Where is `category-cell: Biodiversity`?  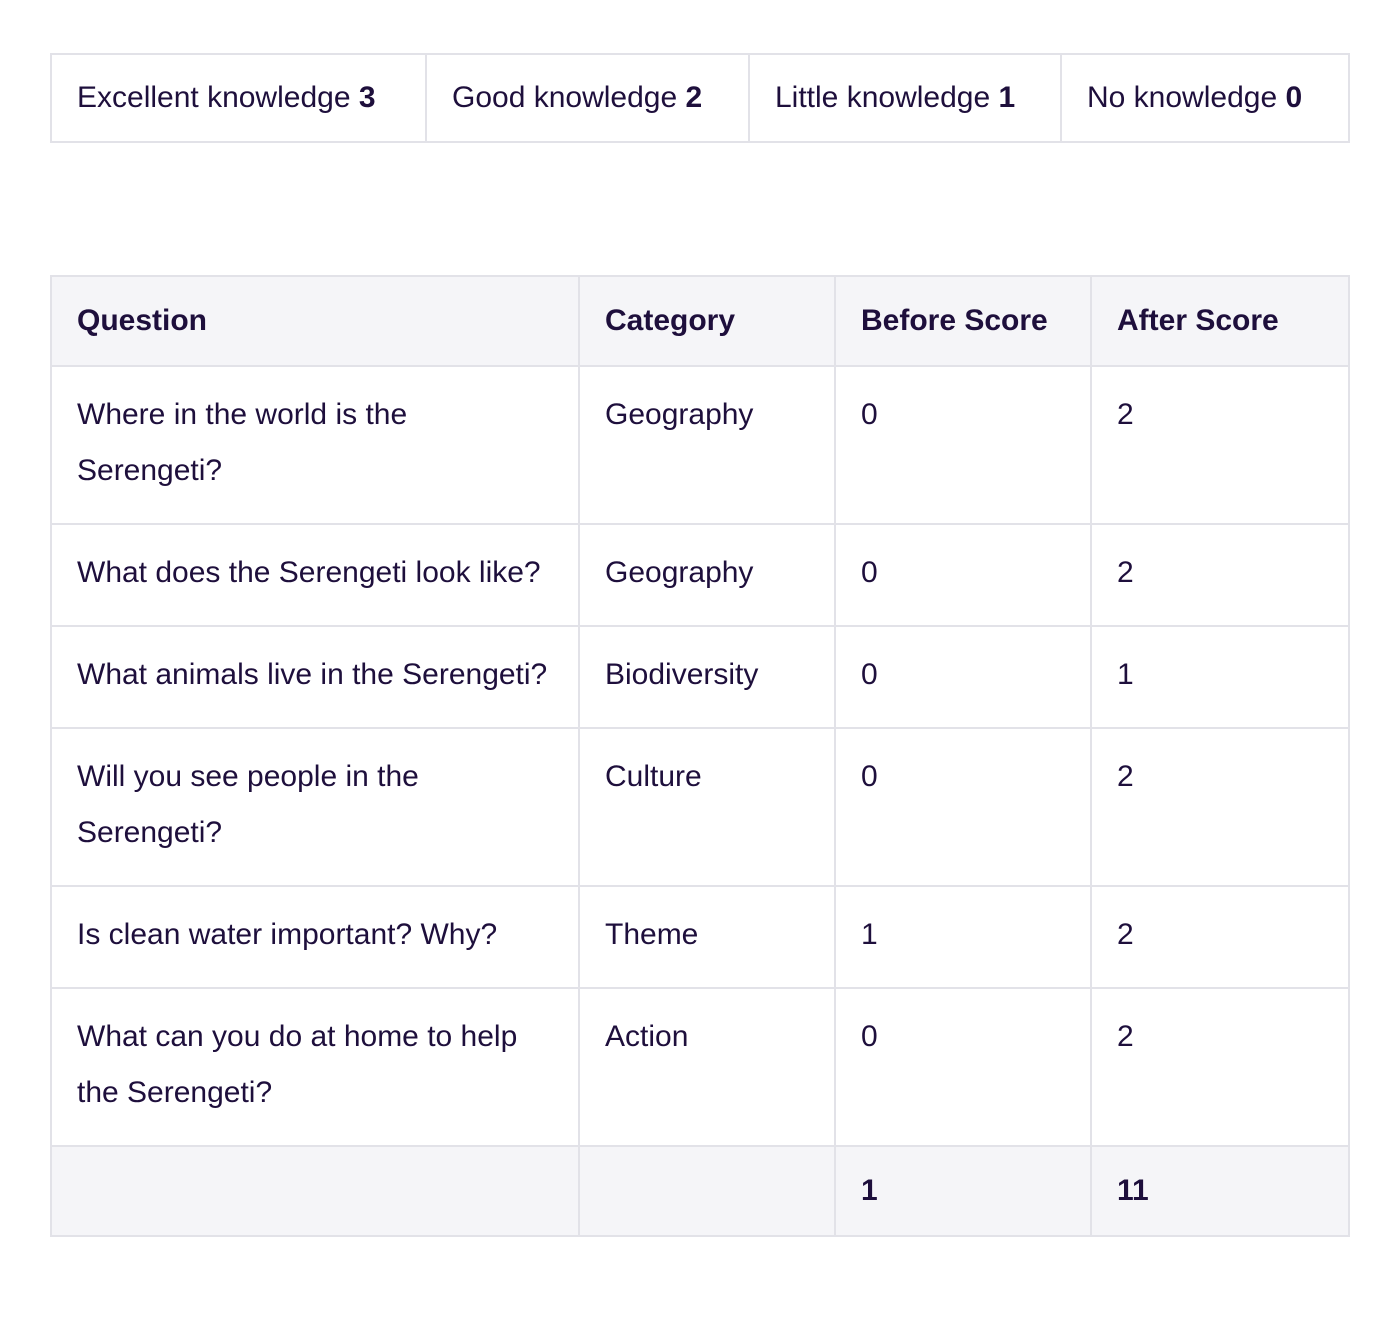
category-cell: Biodiversity is located at coordinates (707, 677).